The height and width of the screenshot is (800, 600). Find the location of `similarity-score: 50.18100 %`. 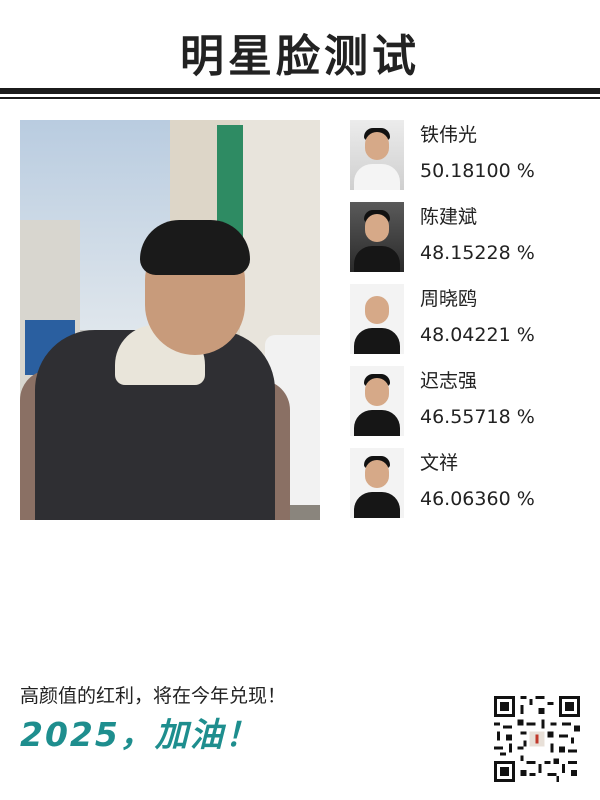

similarity-score: 50.18100 % is located at coordinates (477, 171).